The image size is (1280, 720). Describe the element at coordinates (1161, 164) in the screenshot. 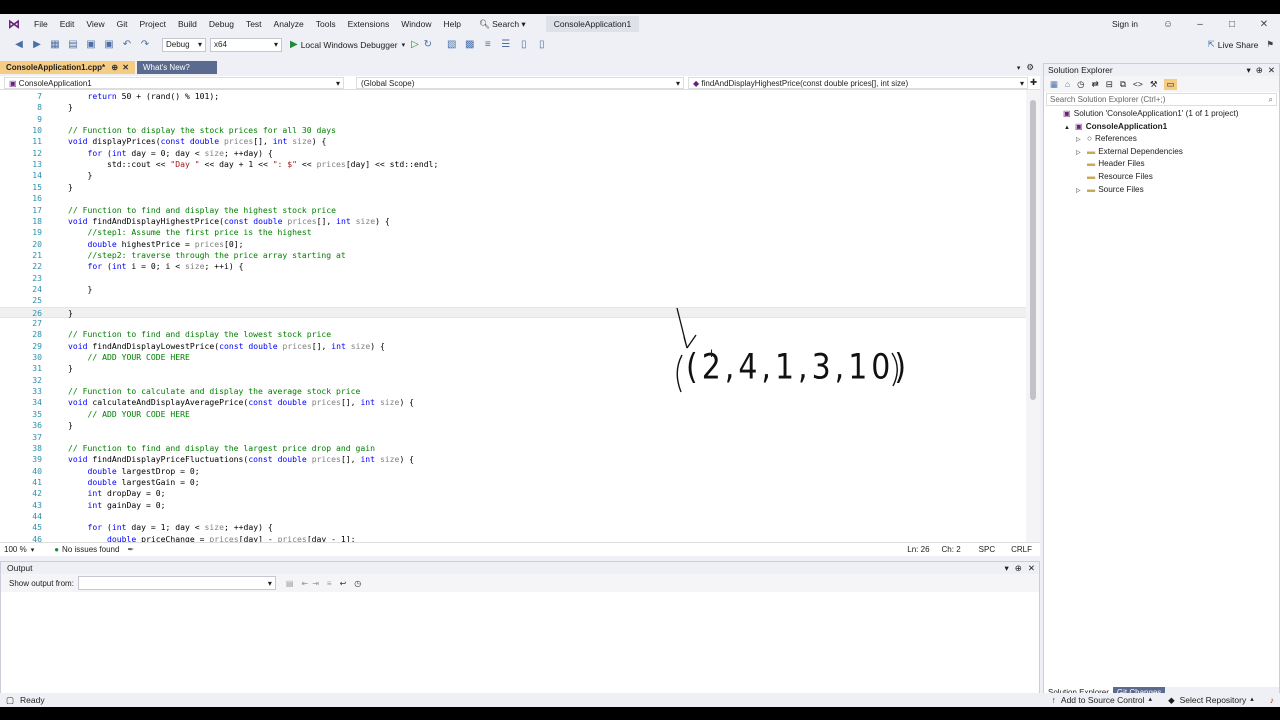

I see `tree-item: ▬ Header Files` at that location.